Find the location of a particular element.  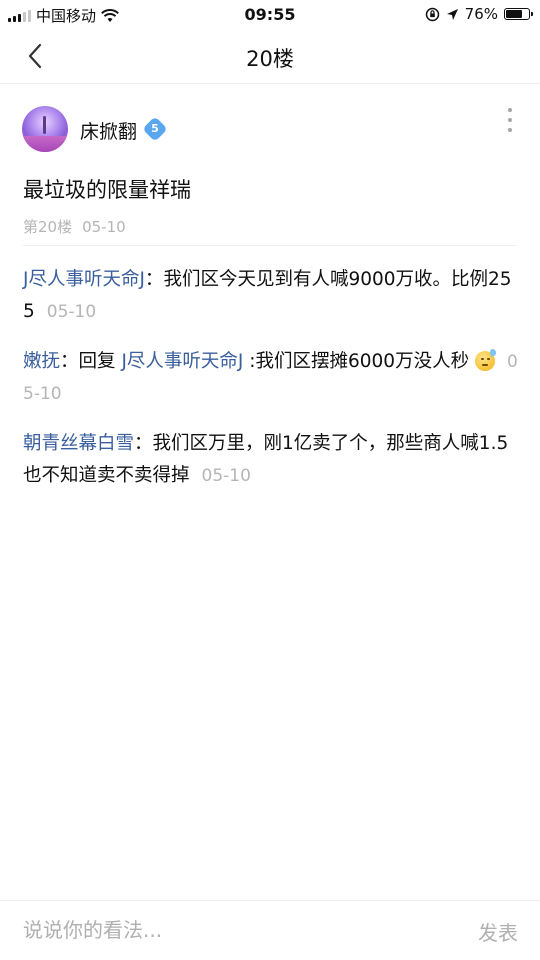

comment-input is located at coordinates (223, 930).